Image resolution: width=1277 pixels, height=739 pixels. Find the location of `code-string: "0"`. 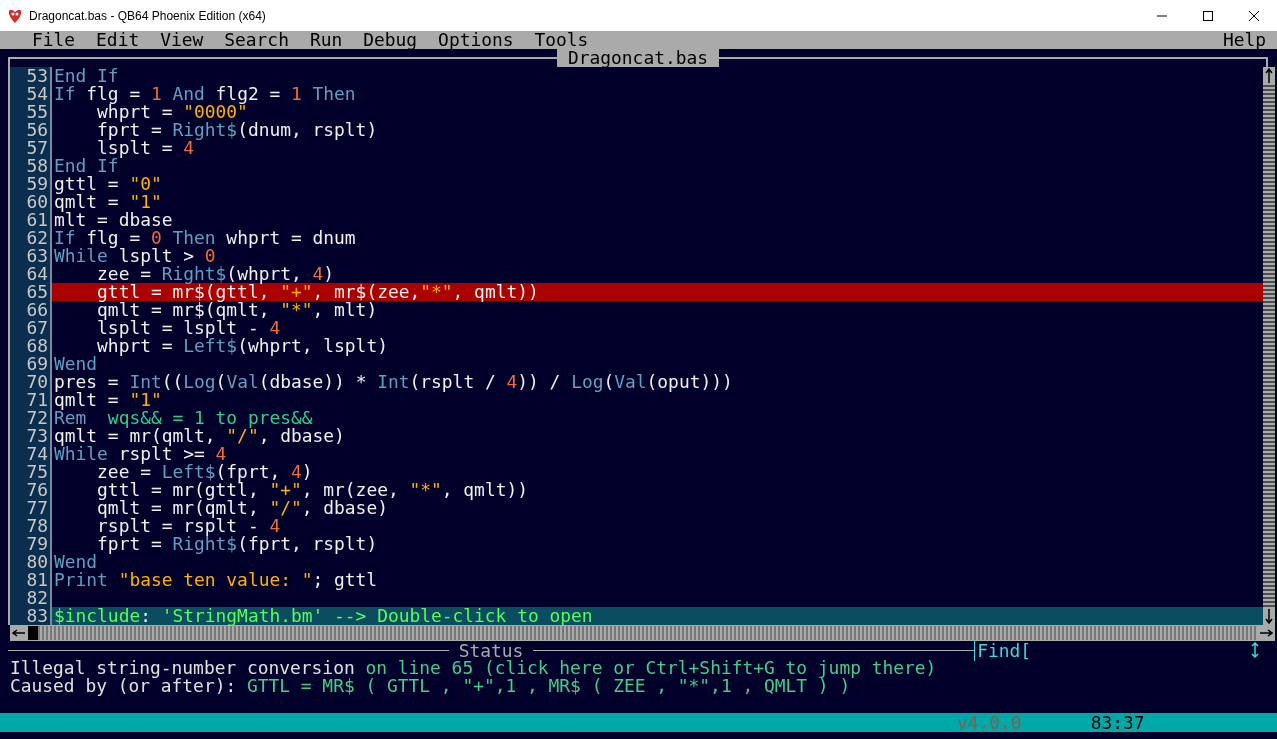

code-string: "0" is located at coordinates (145, 183).